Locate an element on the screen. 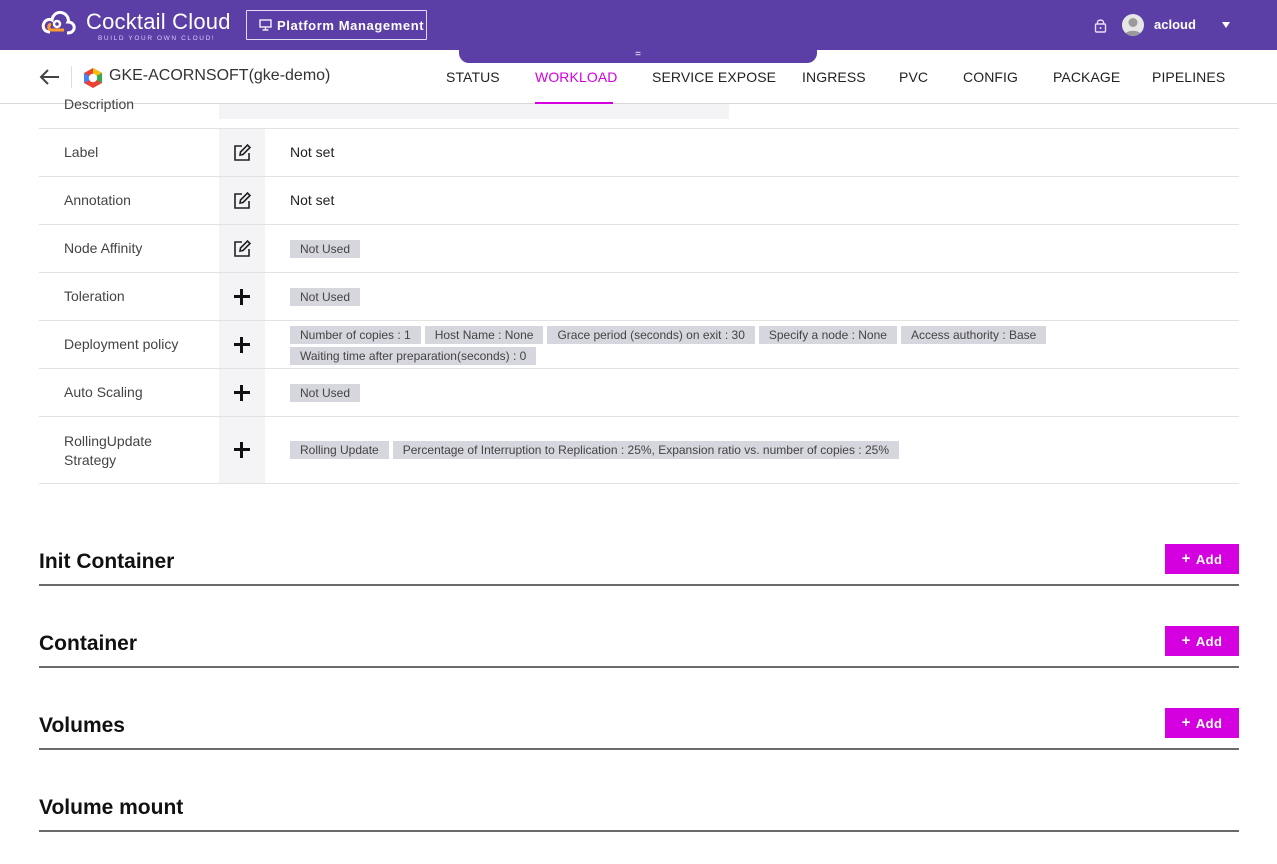 Image resolution: width=1277 pixels, height=864 pixels. add-auto-scaling-button is located at coordinates (242, 392).